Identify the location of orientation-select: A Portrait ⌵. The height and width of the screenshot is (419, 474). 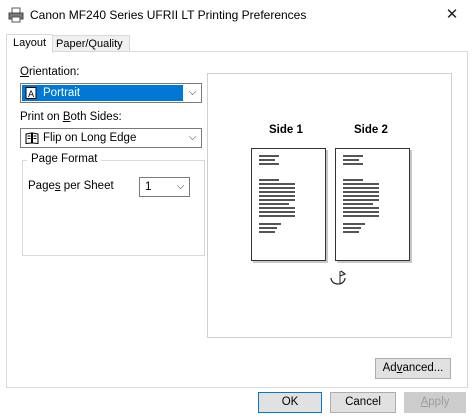
(111, 93).